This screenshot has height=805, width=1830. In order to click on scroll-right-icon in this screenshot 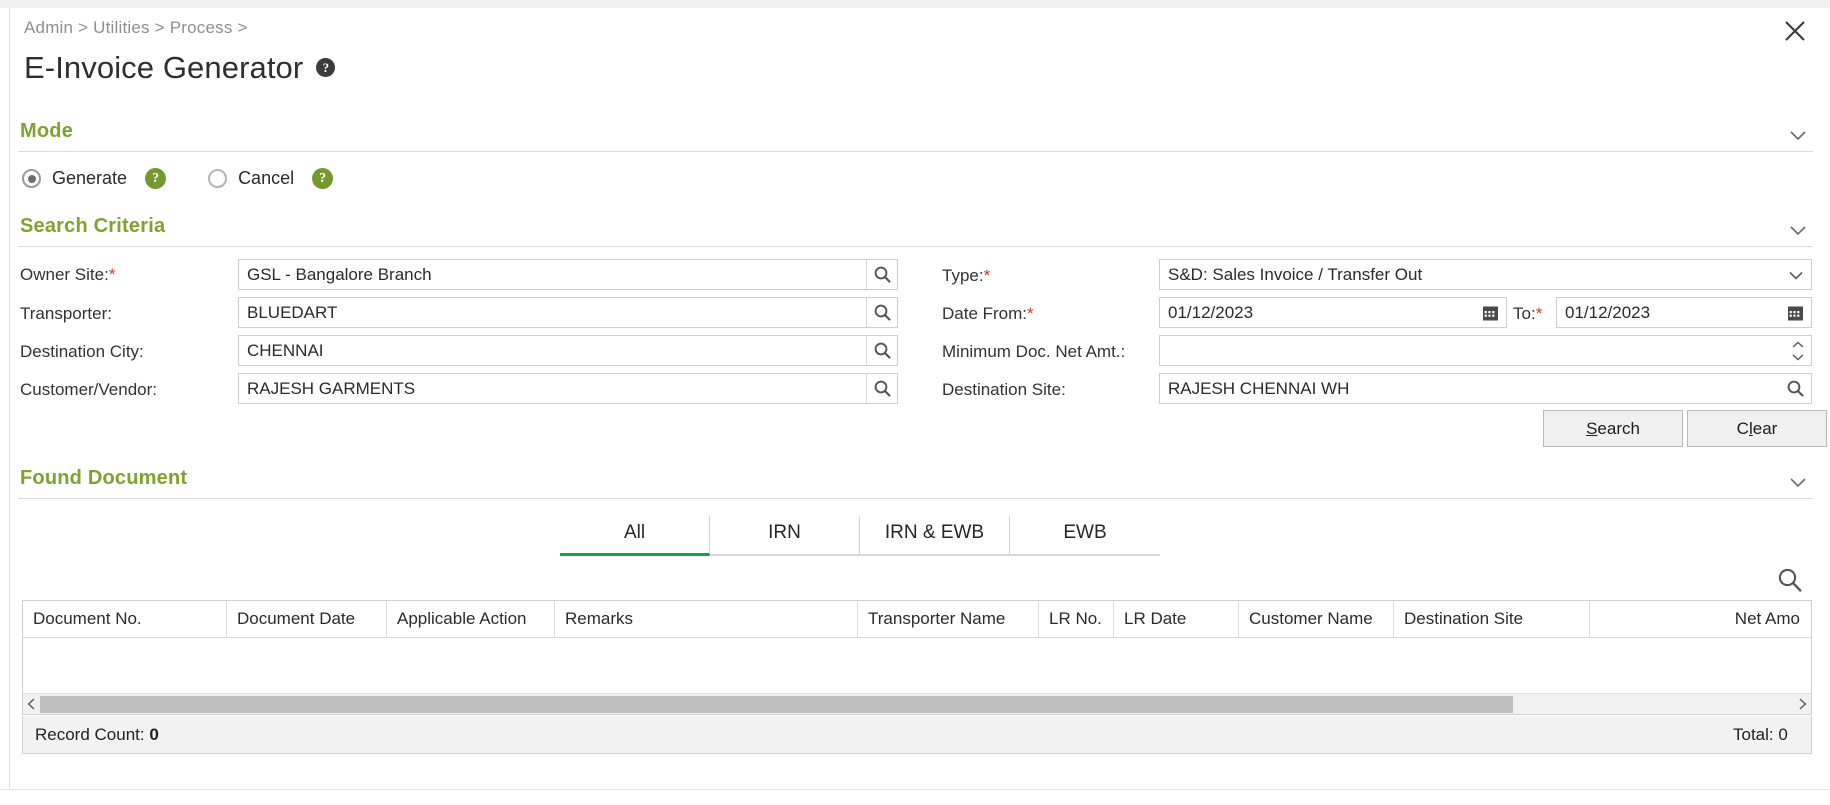, I will do `click(1802, 704)`.